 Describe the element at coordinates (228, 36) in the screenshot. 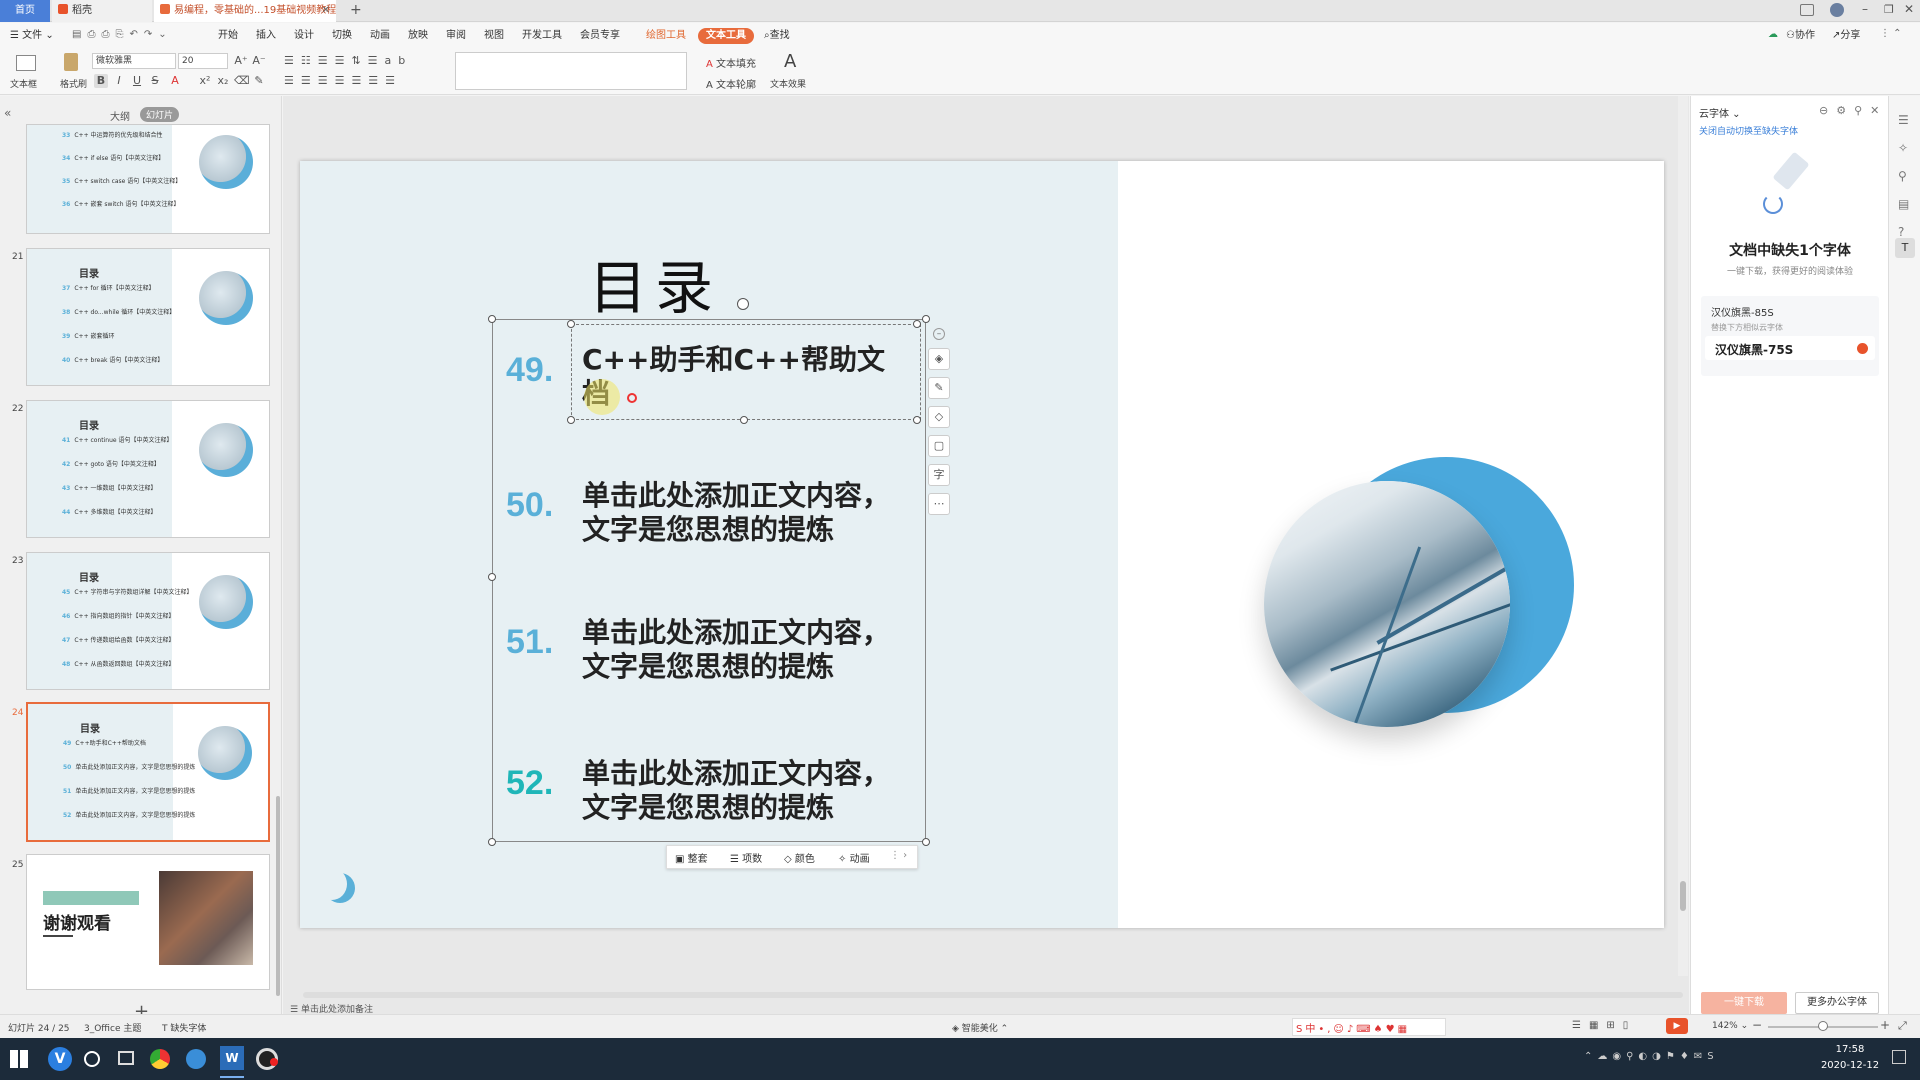

I see `menu-start: 开始` at that location.